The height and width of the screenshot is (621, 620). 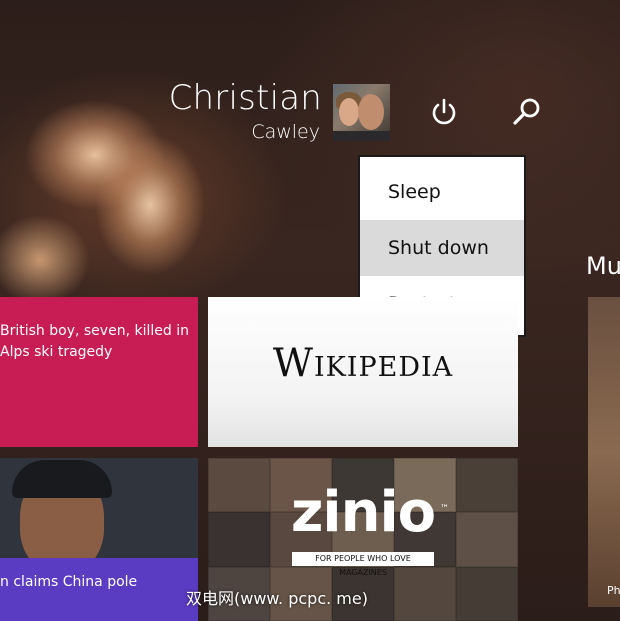 I want to click on menu-item-sleep: Sleep, so click(x=442, y=192).